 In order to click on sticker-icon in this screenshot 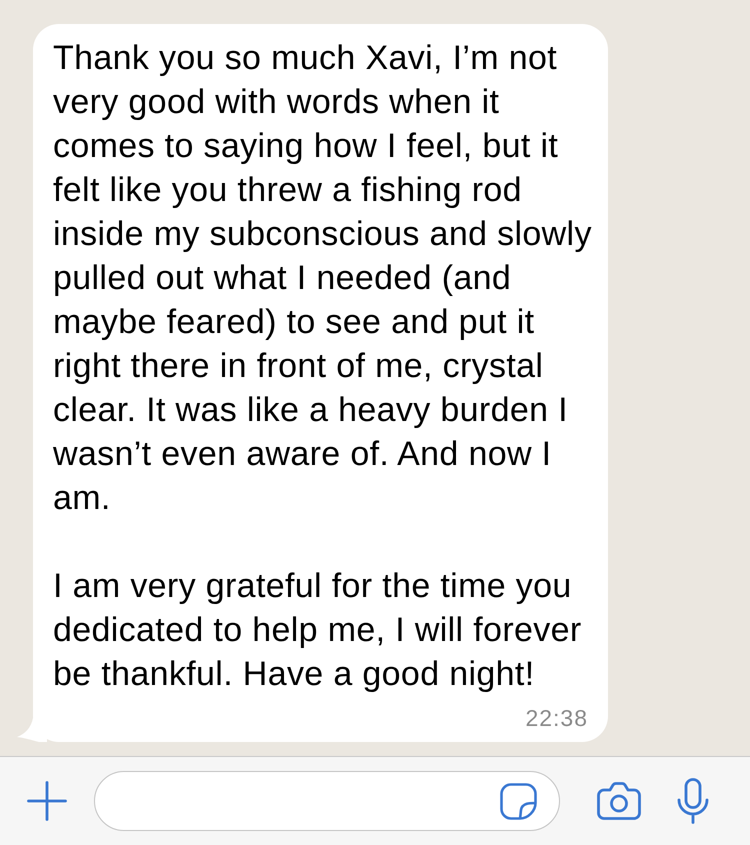, I will do `click(518, 801)`.